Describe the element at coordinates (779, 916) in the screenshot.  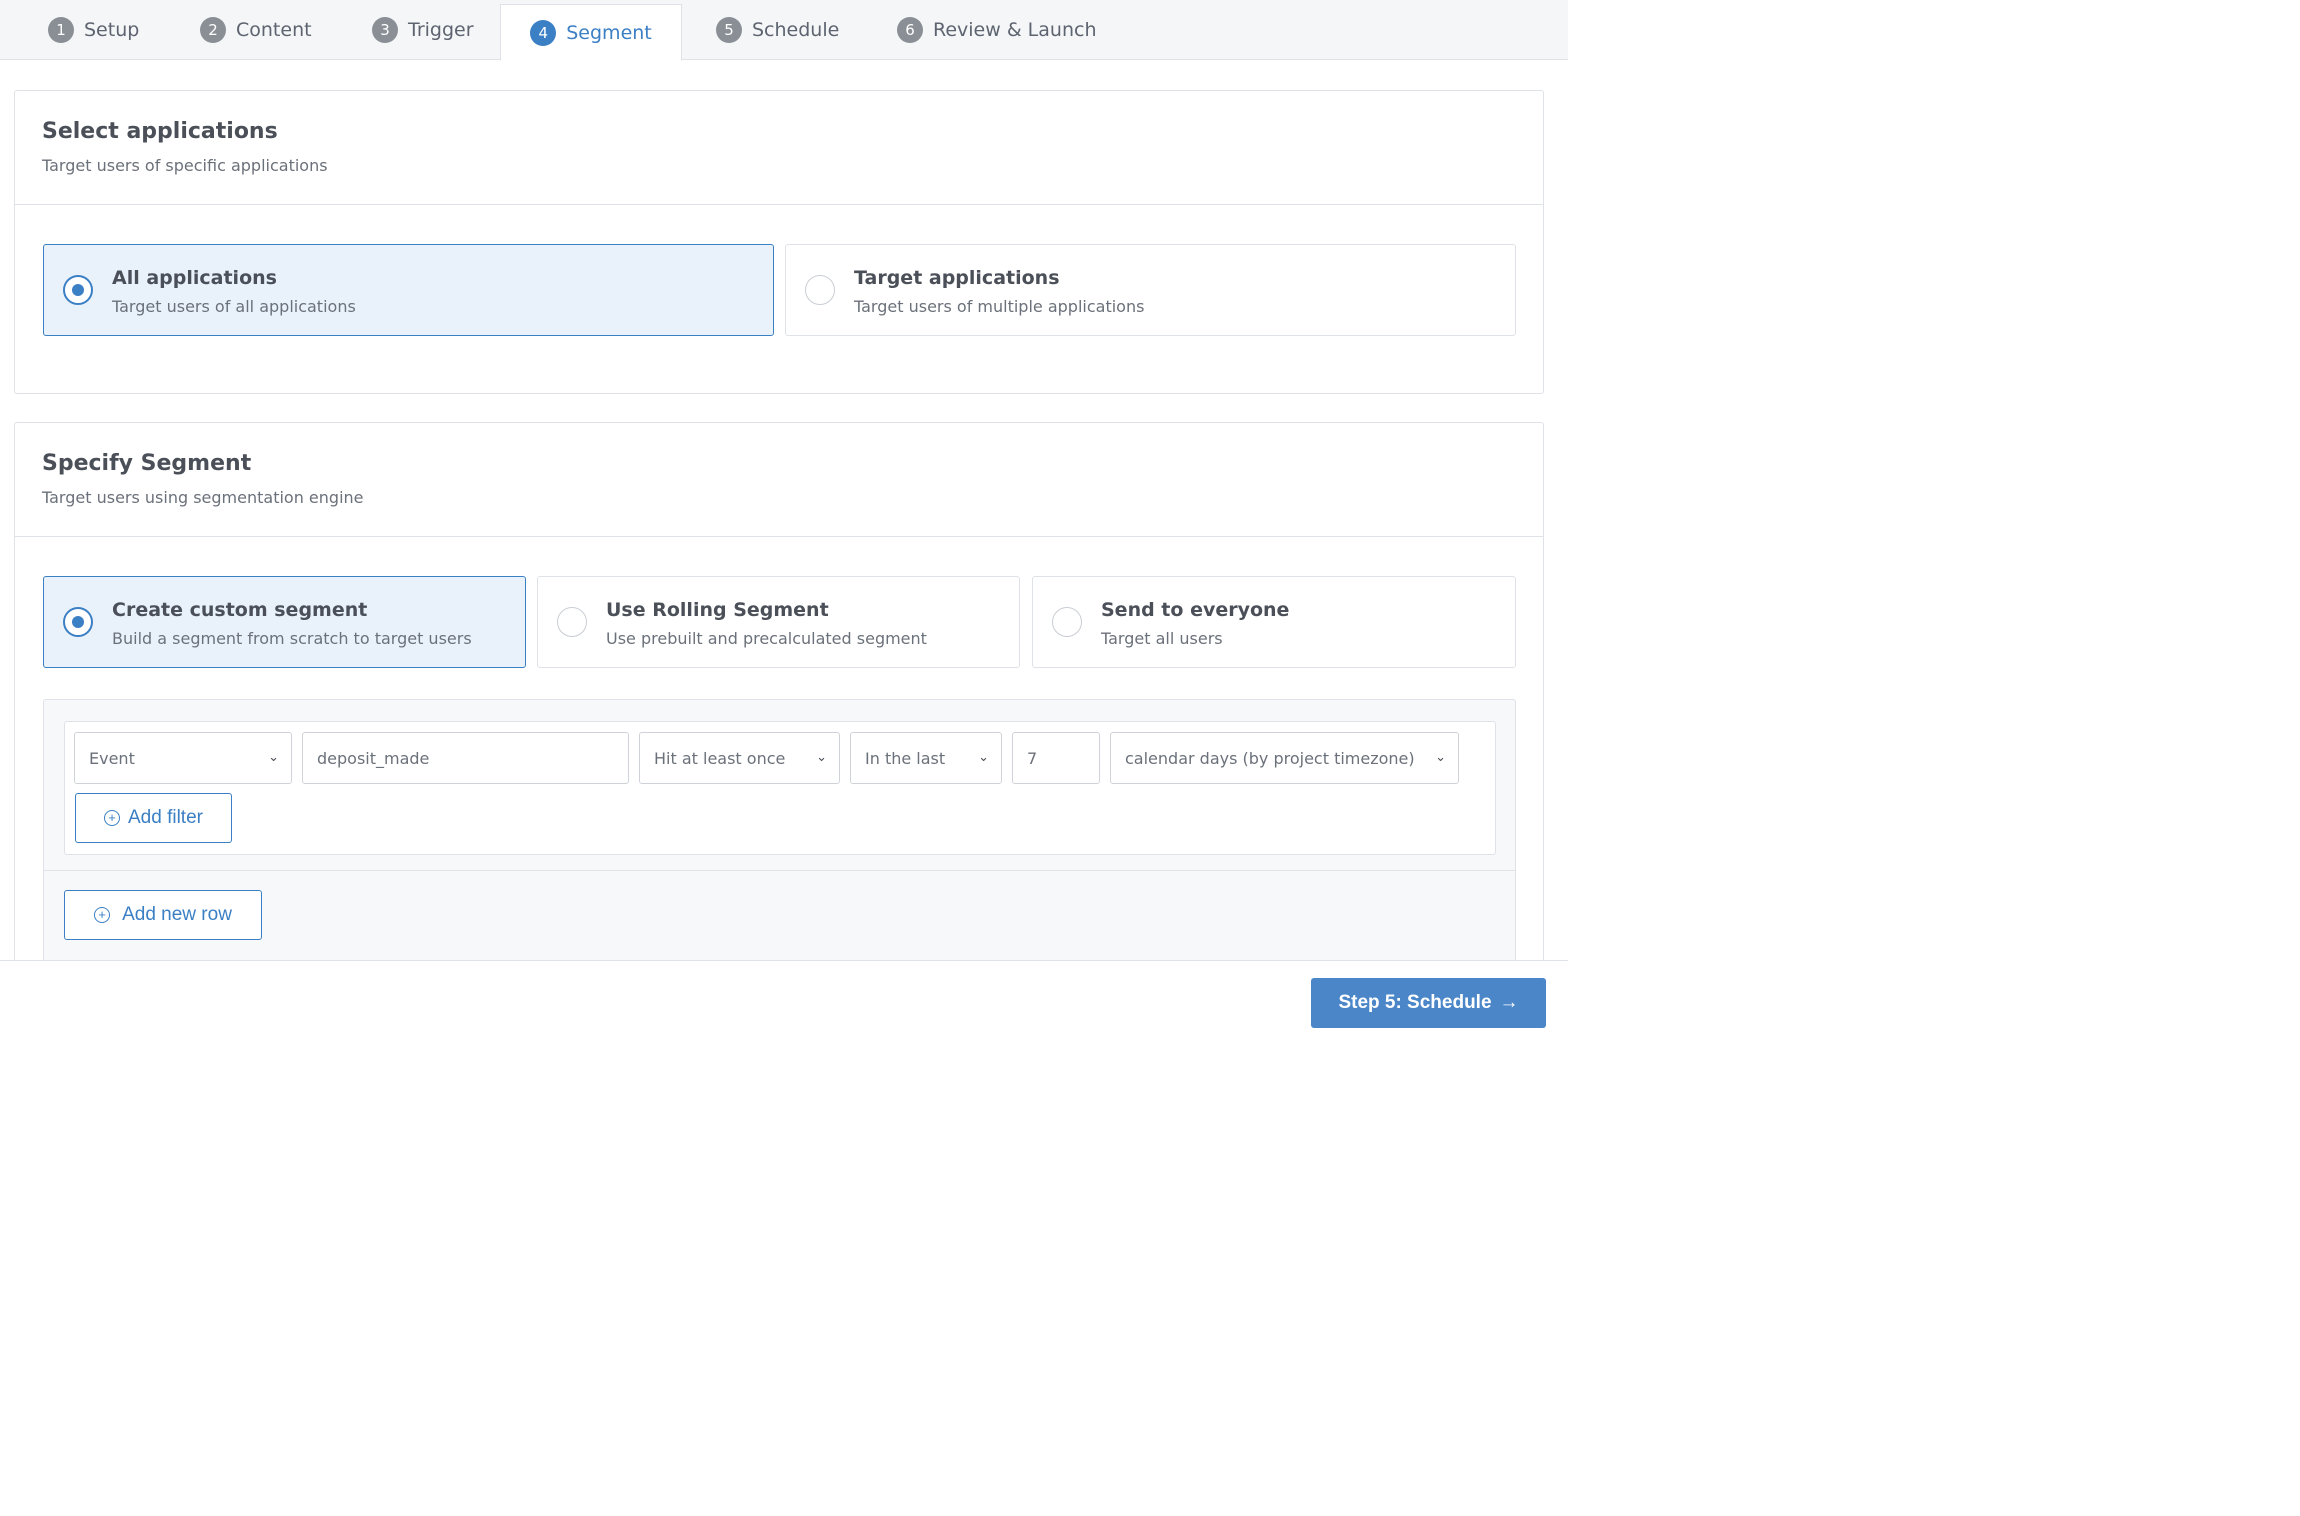
I see `builder-footer: + Add new row` at that location.